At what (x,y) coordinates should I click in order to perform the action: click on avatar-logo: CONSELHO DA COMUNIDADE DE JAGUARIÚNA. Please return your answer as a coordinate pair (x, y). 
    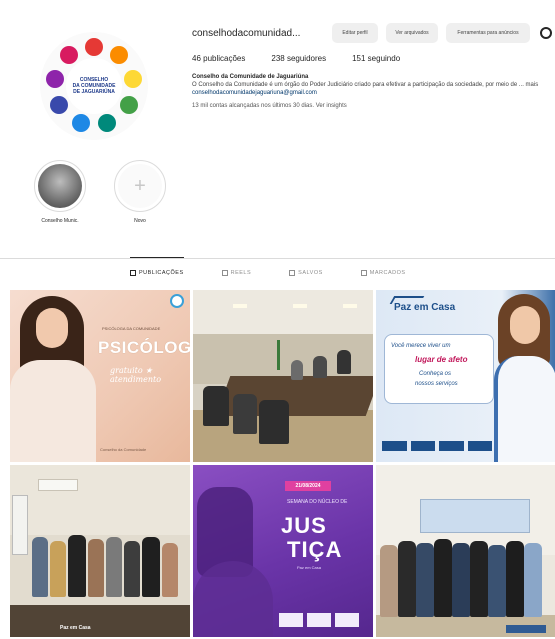
    Looking at the image, I should click on (94, 86).